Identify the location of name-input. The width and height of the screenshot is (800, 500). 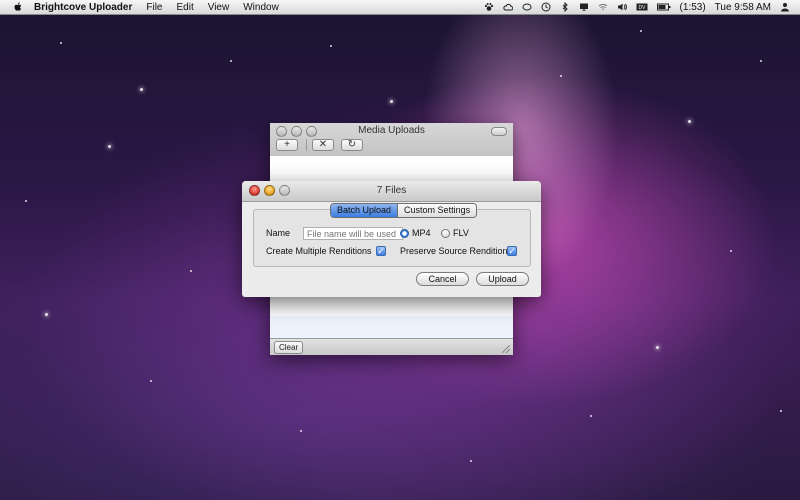
(353, 233).